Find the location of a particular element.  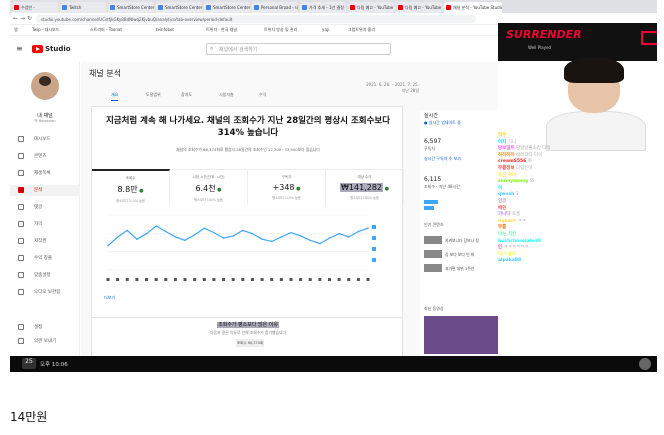

analytics-tab: 수익 is located at coordinates (262, 95).